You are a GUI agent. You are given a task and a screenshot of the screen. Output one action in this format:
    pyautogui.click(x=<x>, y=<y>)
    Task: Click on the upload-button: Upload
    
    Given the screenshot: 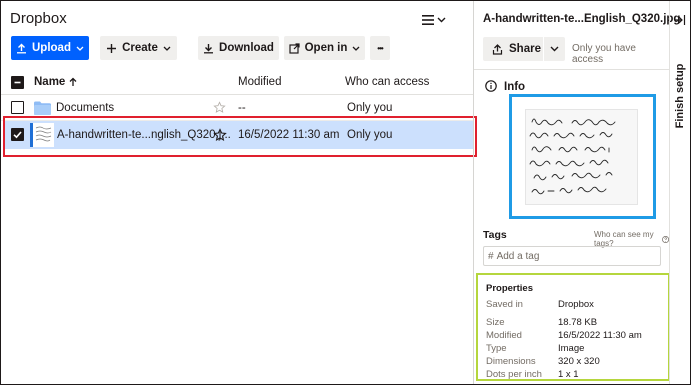 What is the action you would take?
    pyautogui.click(x=50, y=48)
    